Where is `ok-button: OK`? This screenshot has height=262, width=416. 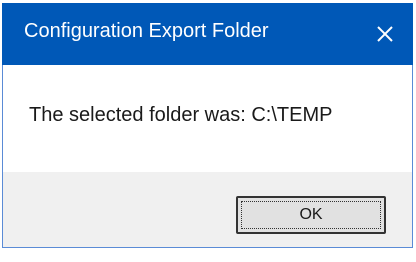 ok-button: OK is located at coordinates (311, 215).